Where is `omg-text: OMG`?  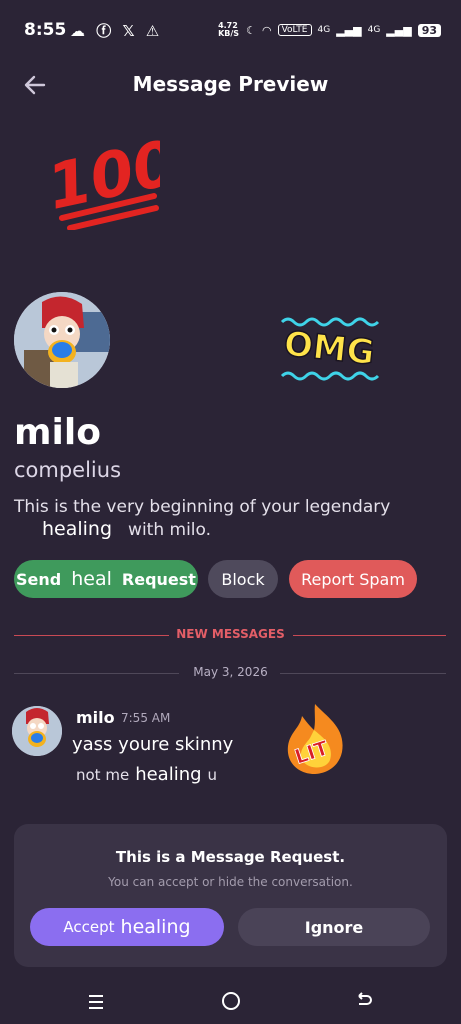
omg-text: OMG is located at coordinates (329, 348).